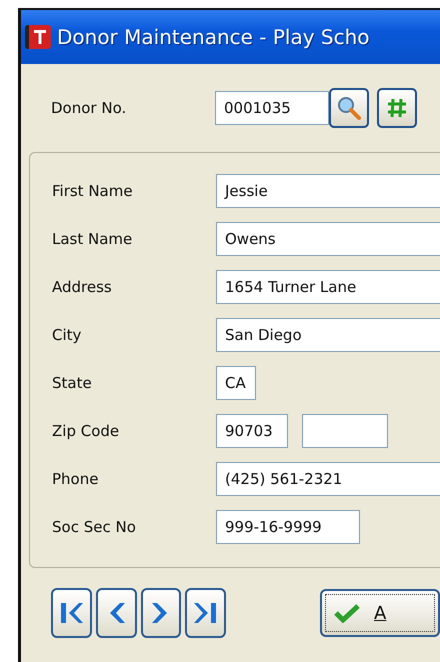 This screenshot has height=662, width=440. Describe the element at coordinates (328, 479) in the screenshot. I see `input-field: (425) 561-2321` at that location.